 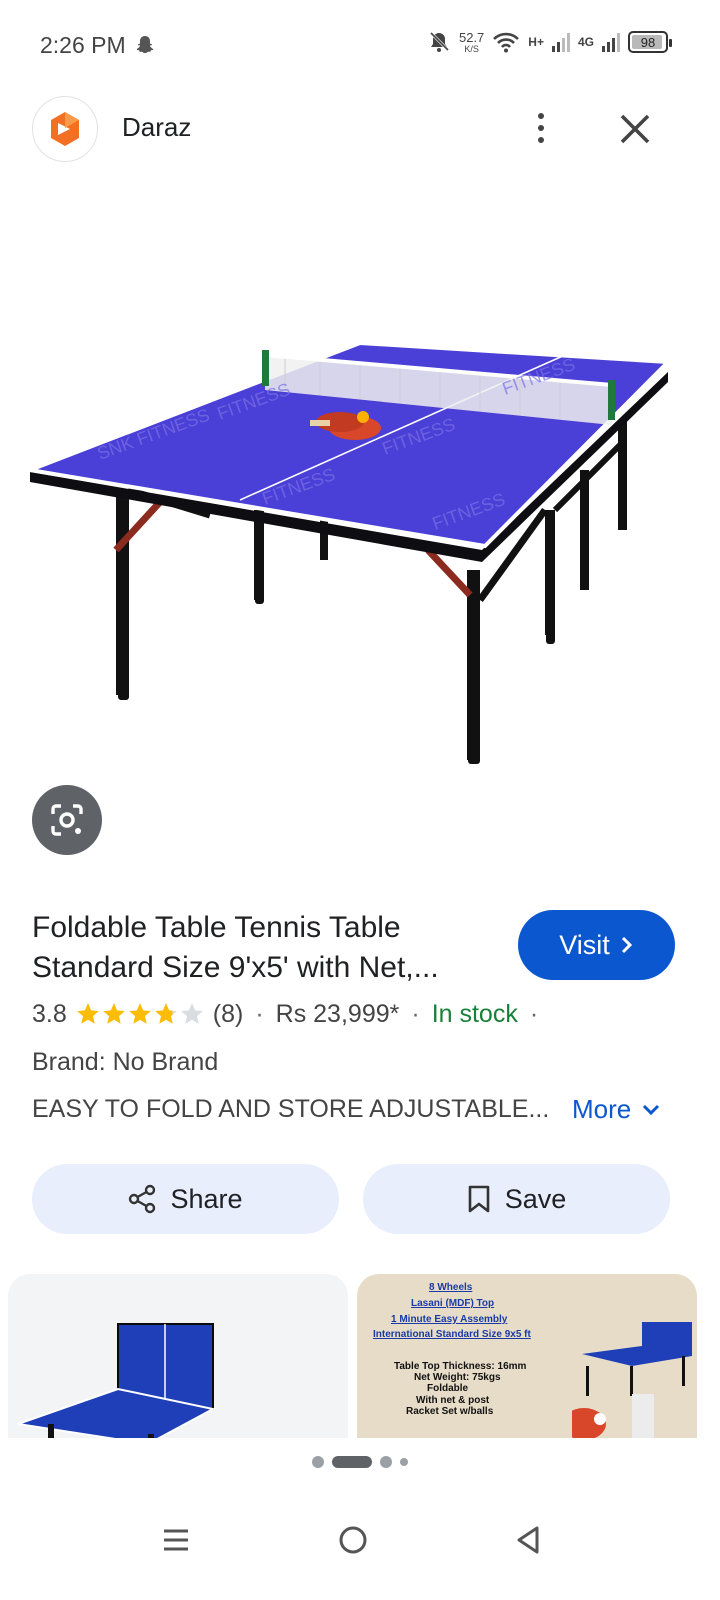 What do you see at coordinates (541, 128) in the screenshot?
I see `more-vert-icon` at bounding box center [541, 128].